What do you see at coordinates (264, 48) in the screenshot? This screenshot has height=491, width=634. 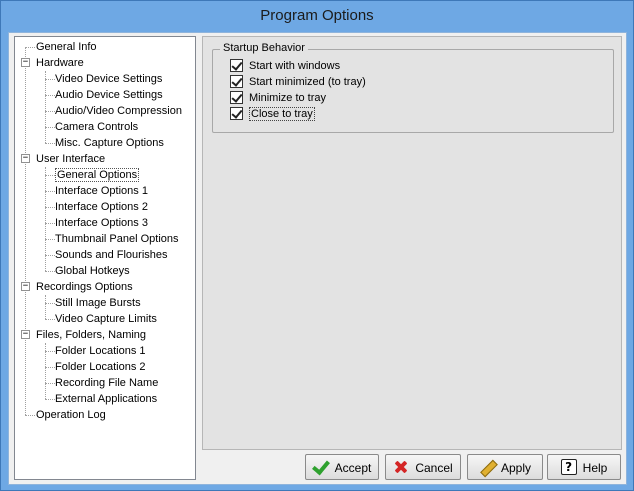 I see `group-title: Startup Behavior` at bounding box center [264, 48].